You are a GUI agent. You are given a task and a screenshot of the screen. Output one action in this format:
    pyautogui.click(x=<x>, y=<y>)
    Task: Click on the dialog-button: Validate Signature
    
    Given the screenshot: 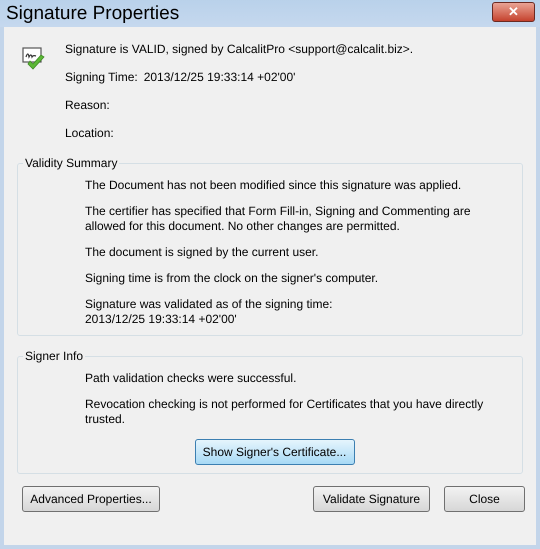 What is the action you would take?
    pyautogui.click(x=371, y=499)
    